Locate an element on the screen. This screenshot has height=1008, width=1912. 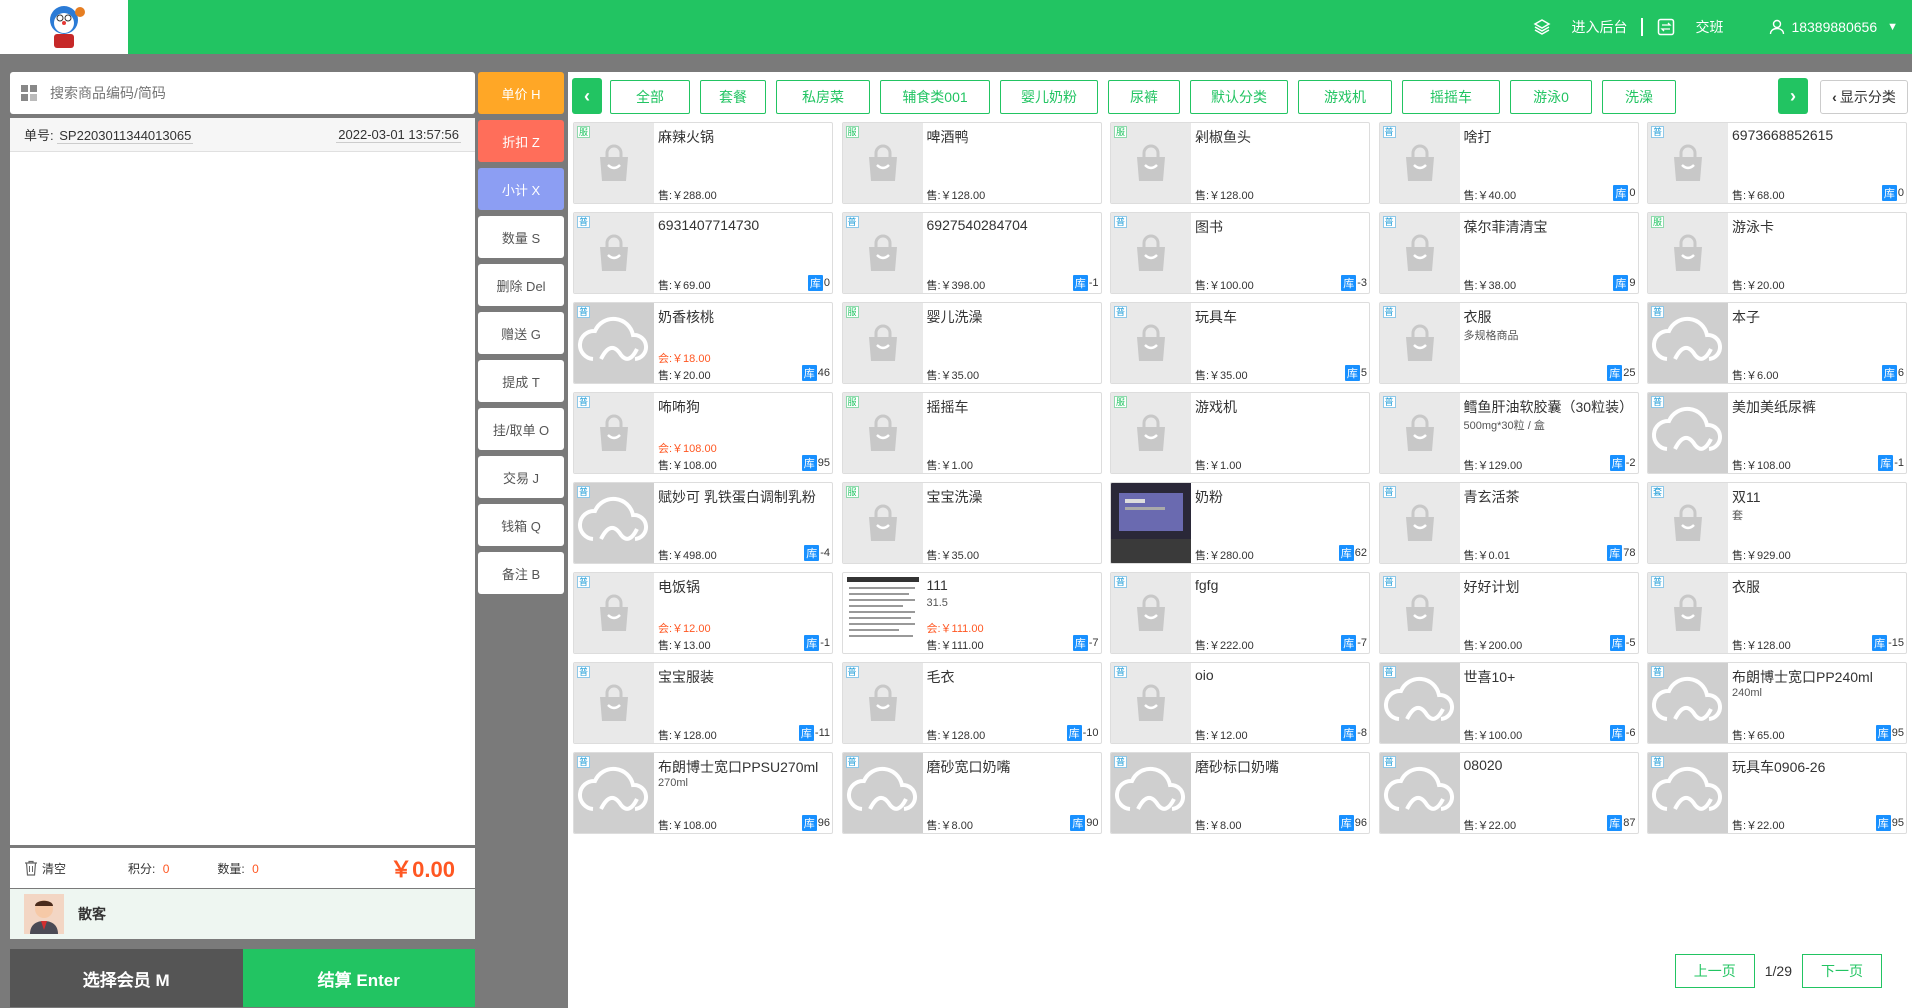
product-card: 普 玩具车0906-26 售:￥22.00 库 95 is located at coordinates (1777, 793).